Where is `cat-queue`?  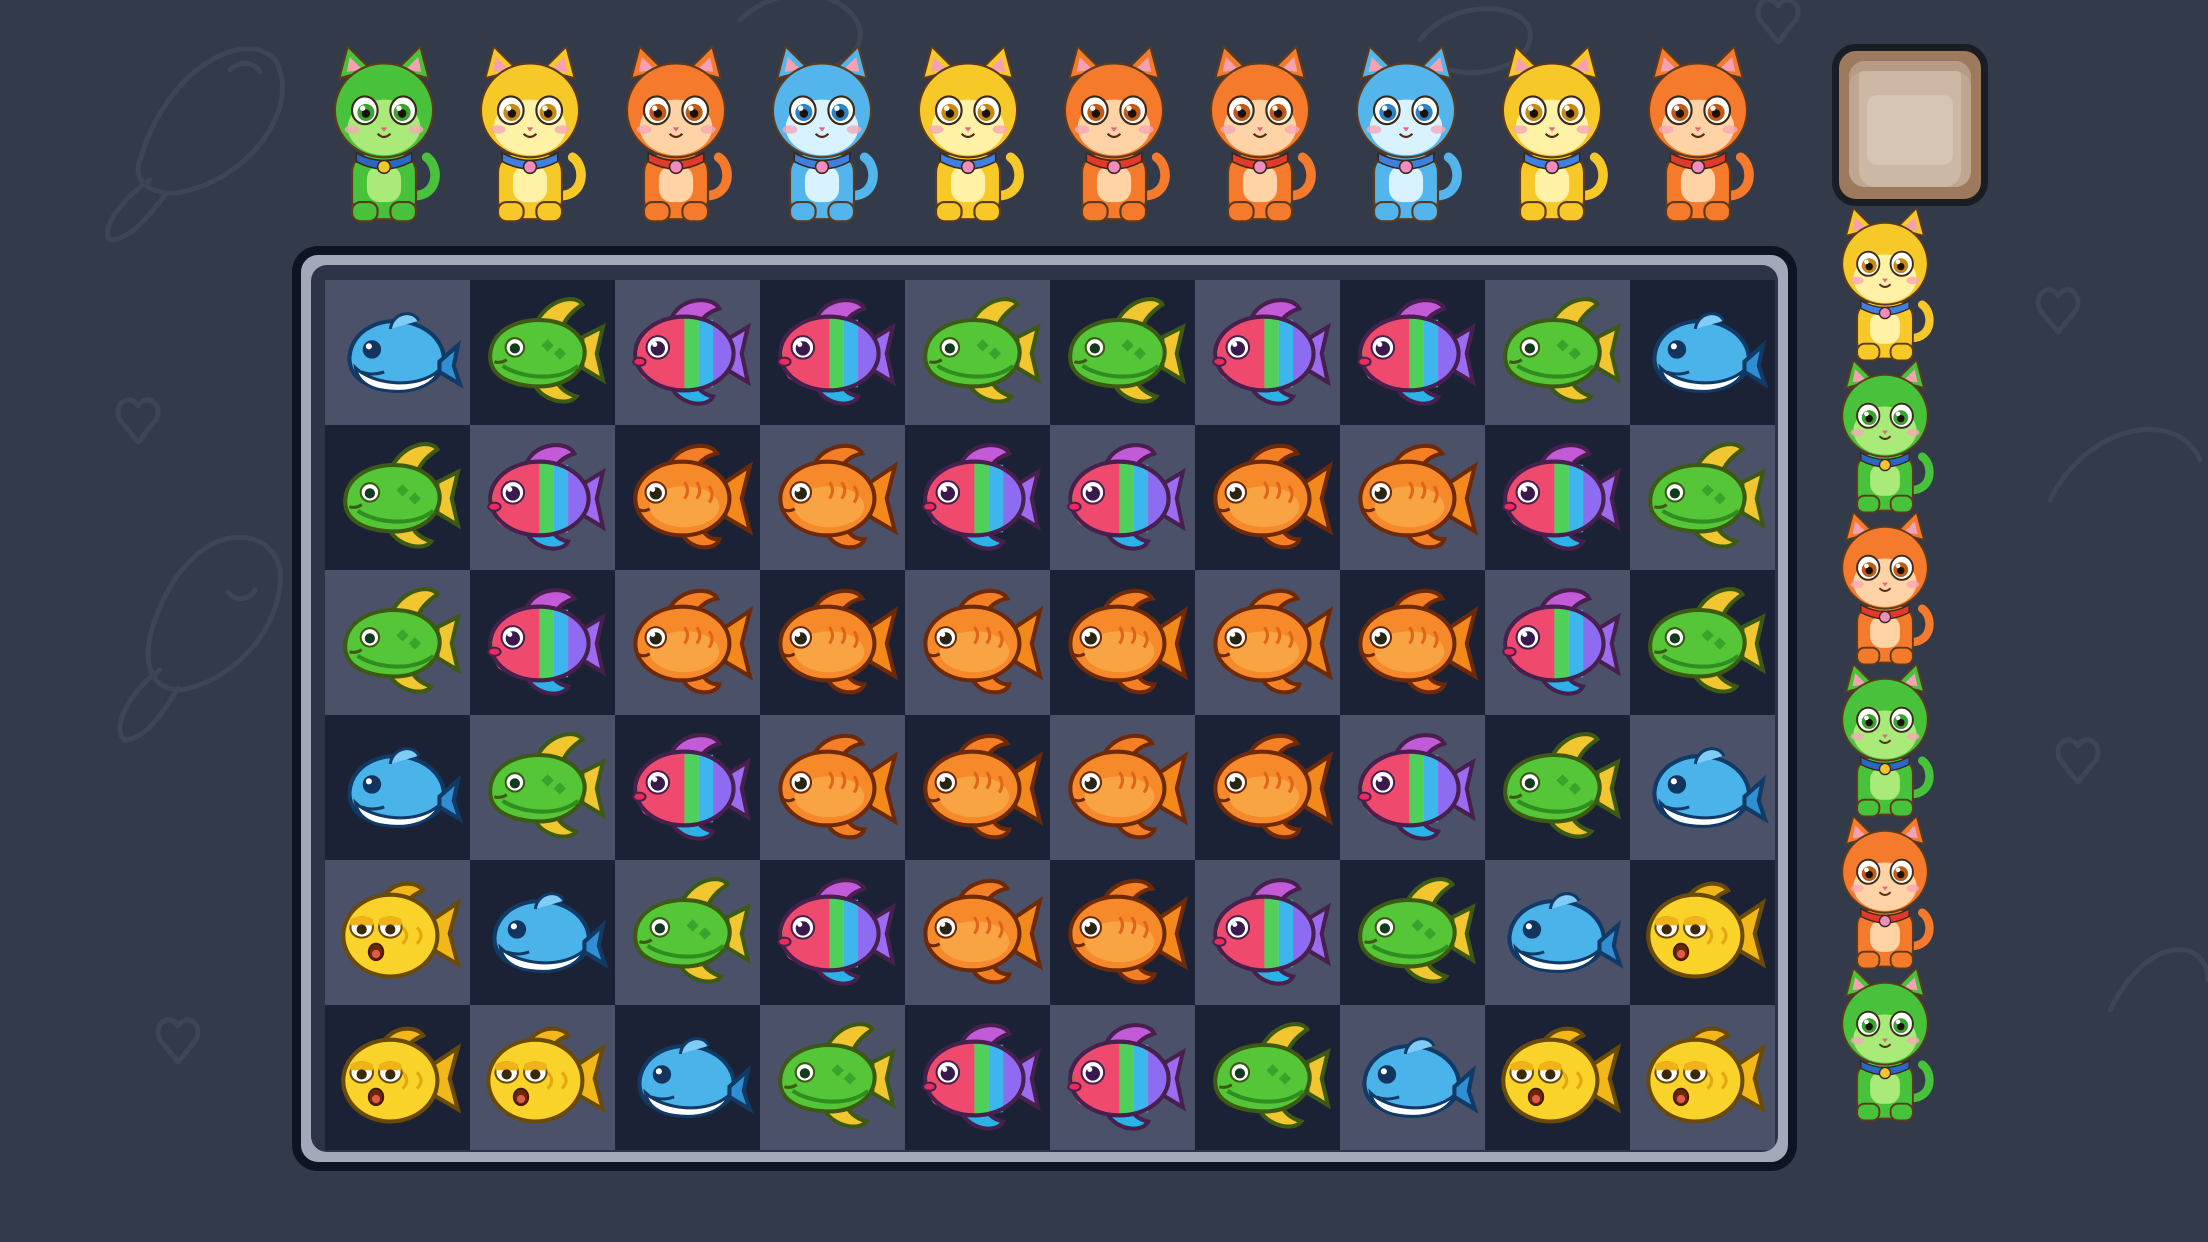
cat-queue is located at coordinates (1042, 140).